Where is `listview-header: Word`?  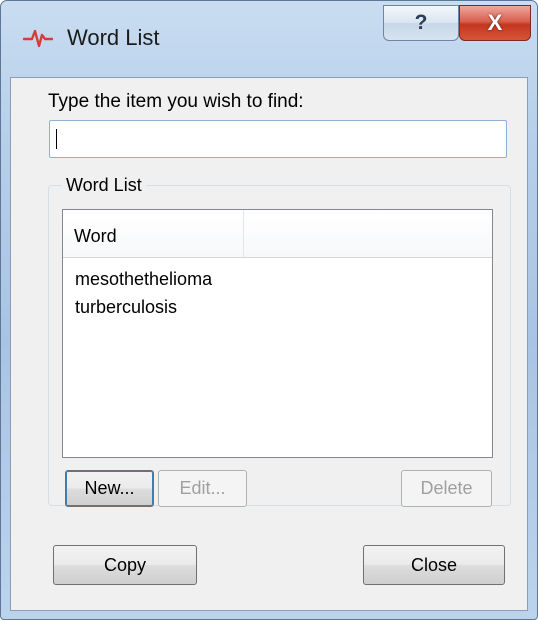
listview-header: Word is located at coordinates (277, 234).